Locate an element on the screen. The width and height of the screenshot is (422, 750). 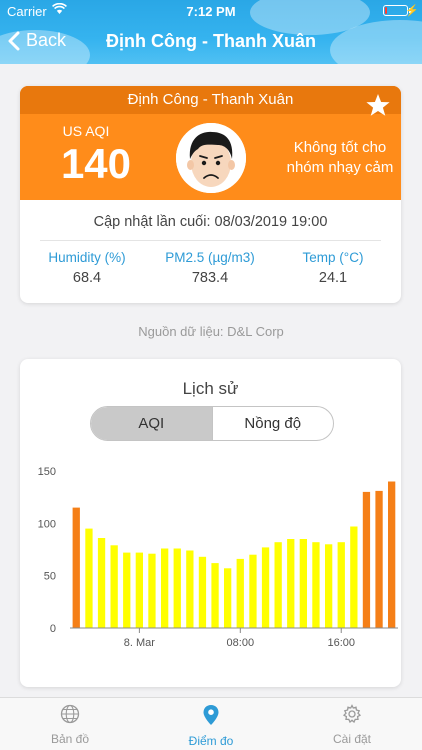
divider is located at coordinates (210, 240).